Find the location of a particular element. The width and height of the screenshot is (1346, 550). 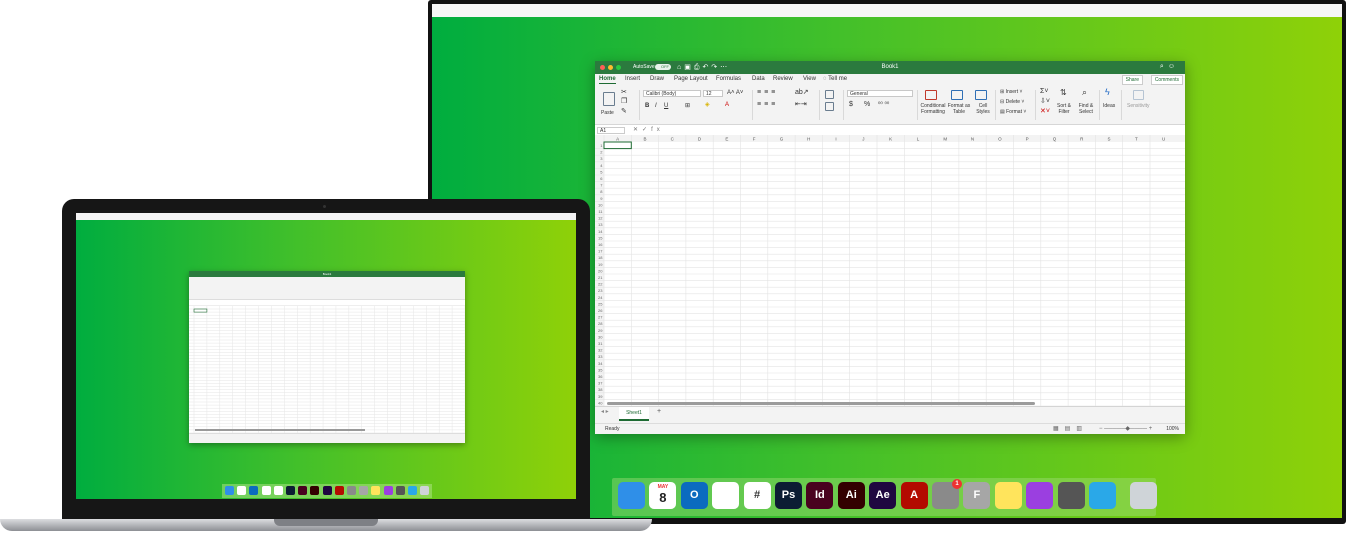

row-header: 27 is located at coordinates (600, 317).